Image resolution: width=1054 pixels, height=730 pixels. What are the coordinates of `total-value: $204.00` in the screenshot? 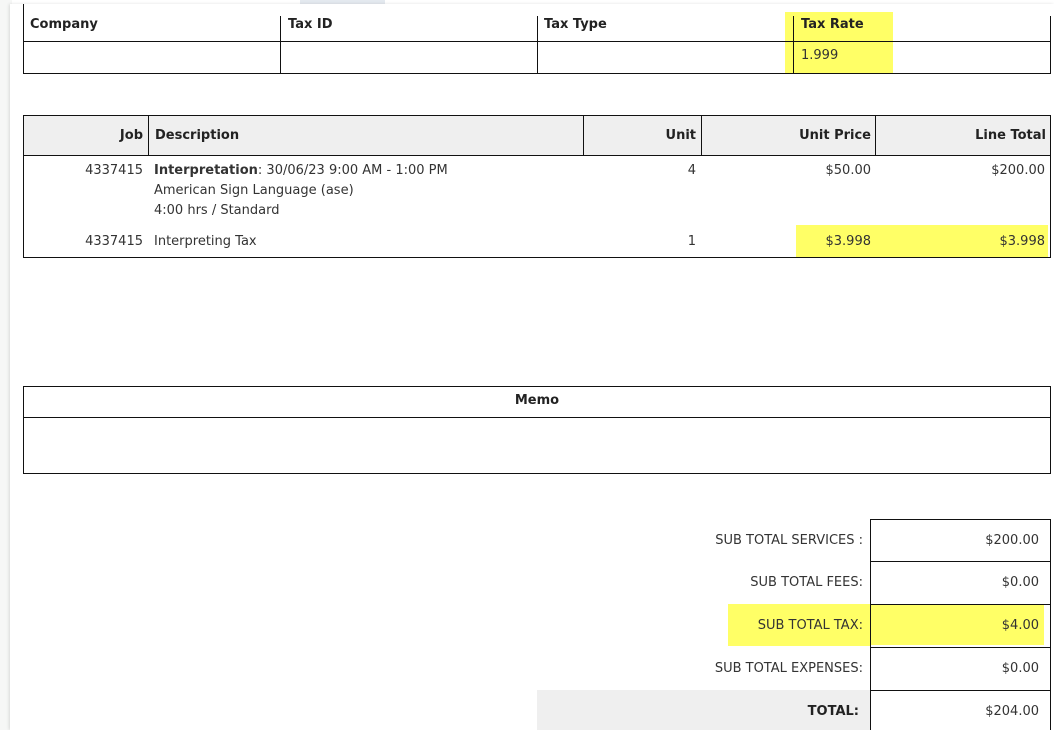 It's located at (1012, 711).